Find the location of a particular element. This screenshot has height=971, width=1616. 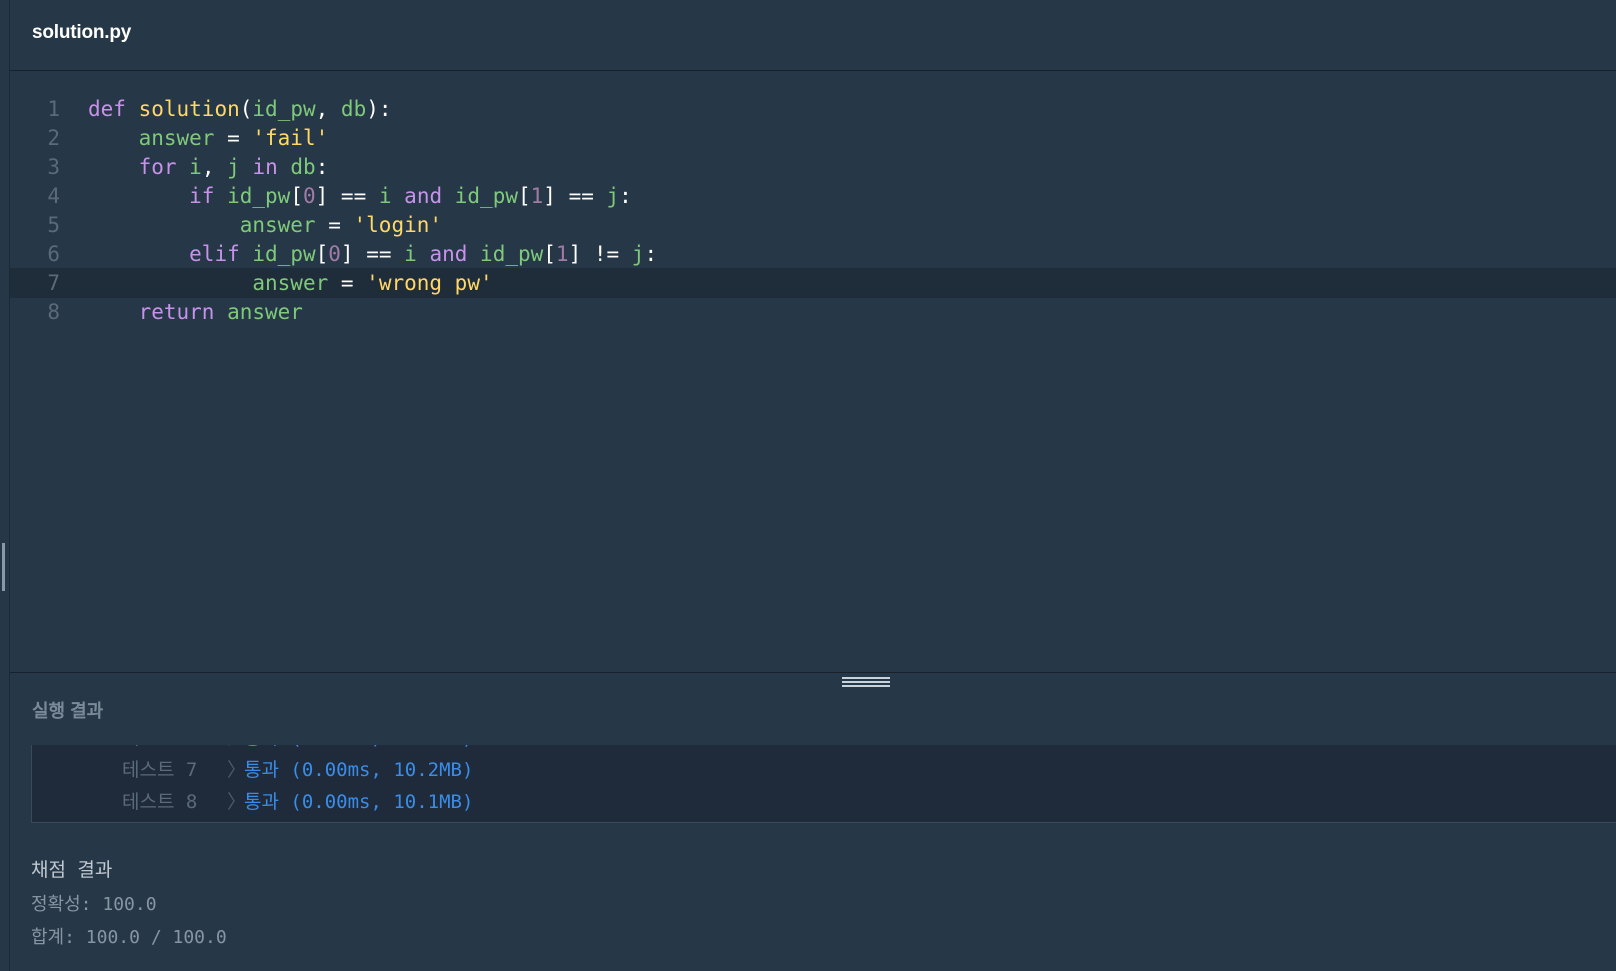

line-number: 5 is located at coordinates (53, 225).